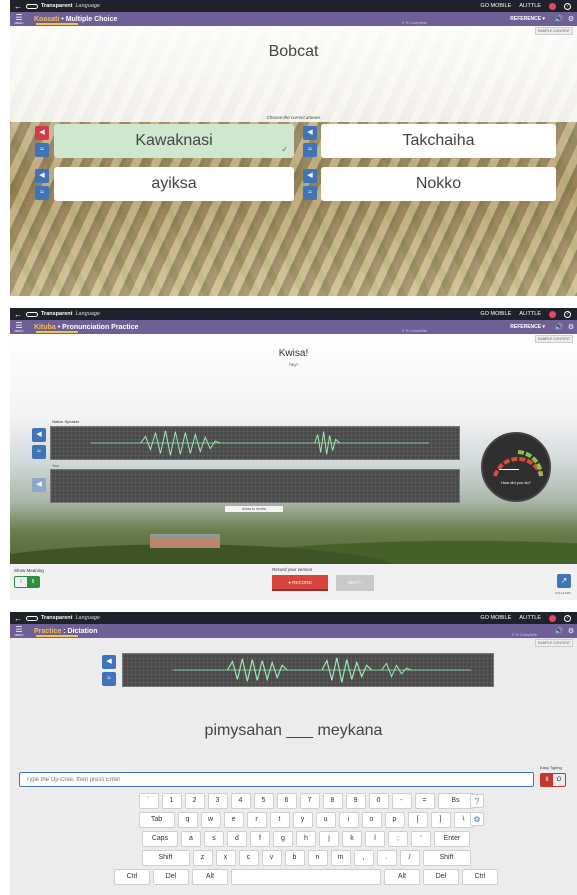 Image resolution: width=577 pixels, height=895 pixels. What do you see at coordinates (300, 583) in the screenshot?
I see `record-button: ● RECORD` at bounding box center [300, 583].